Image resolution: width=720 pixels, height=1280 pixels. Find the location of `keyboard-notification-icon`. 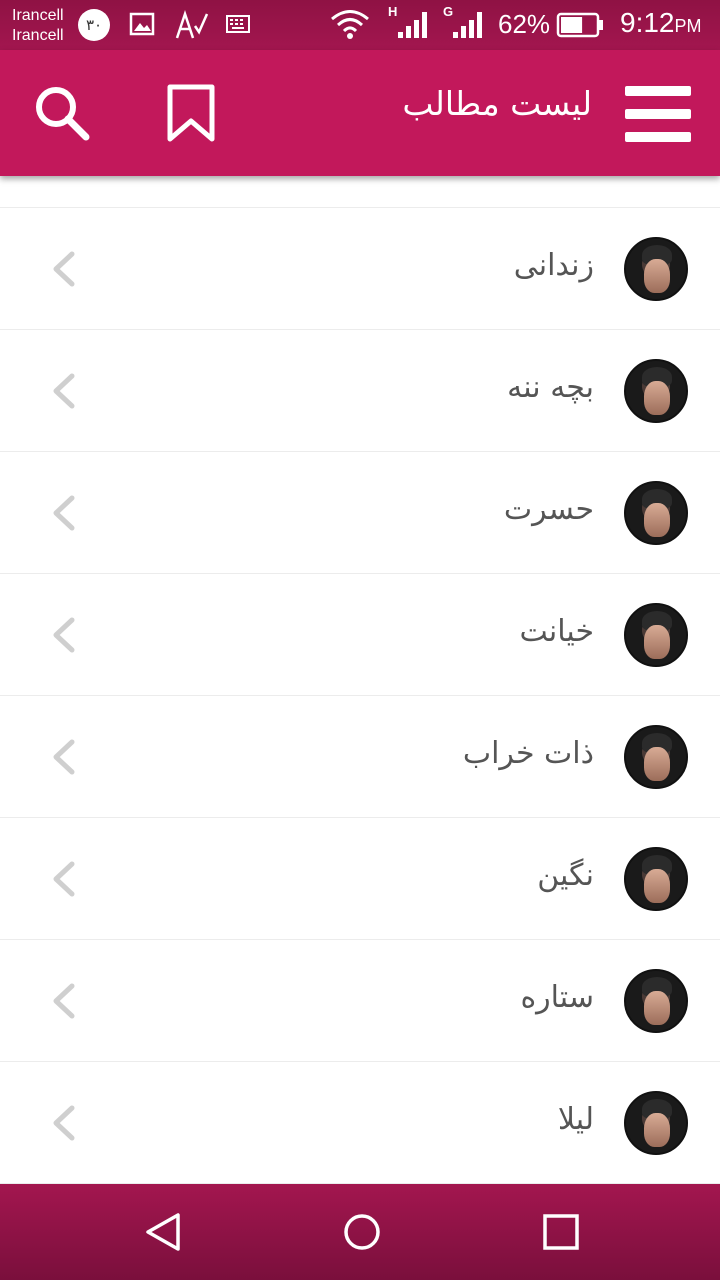

keyboard-notification-icon is located at coordinates (238, 24).